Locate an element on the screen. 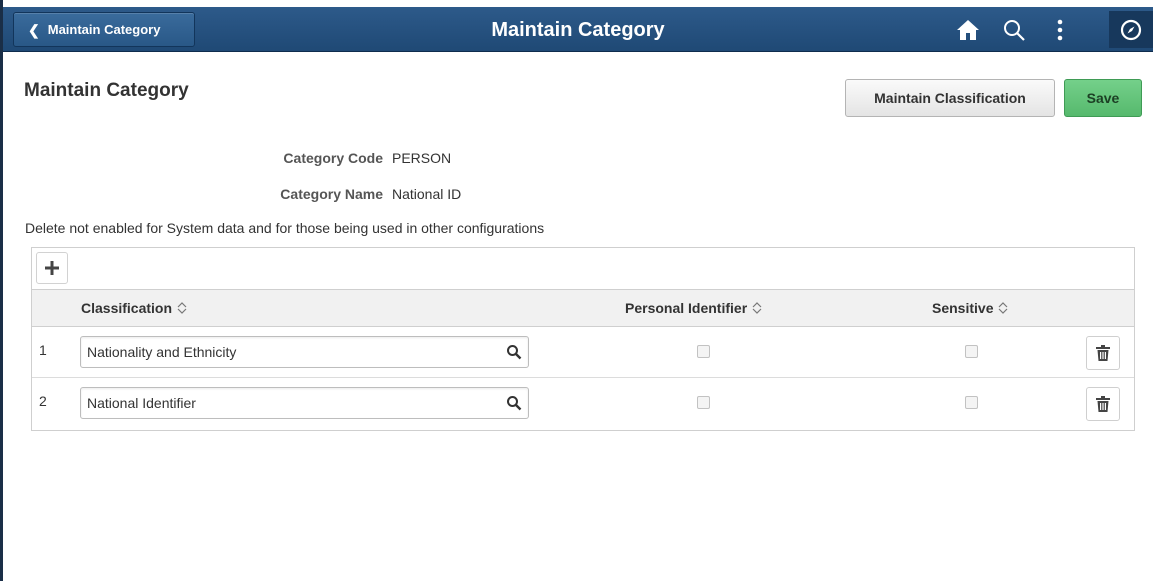  navbar-icon is located at coordinates (1131, 29).